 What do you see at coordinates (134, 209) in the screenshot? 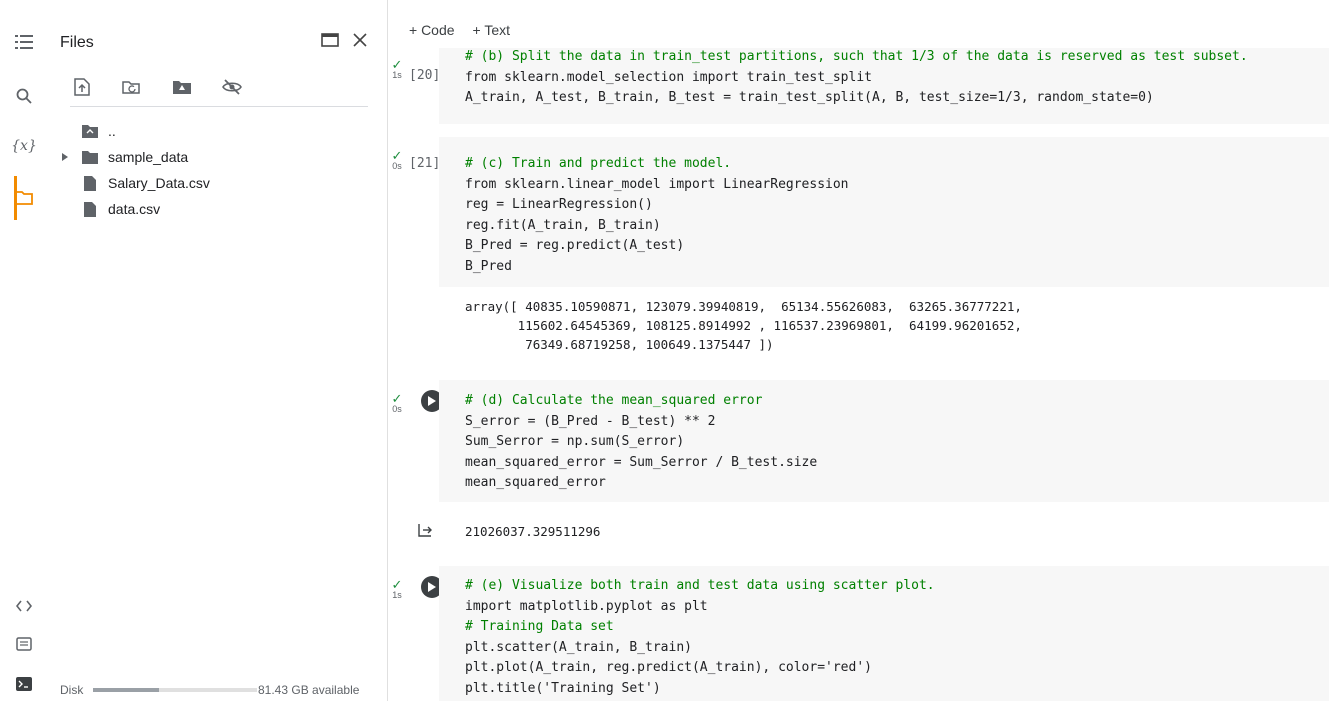
I see `tree-item-label: data.csv` at bounding box center [134, 209].